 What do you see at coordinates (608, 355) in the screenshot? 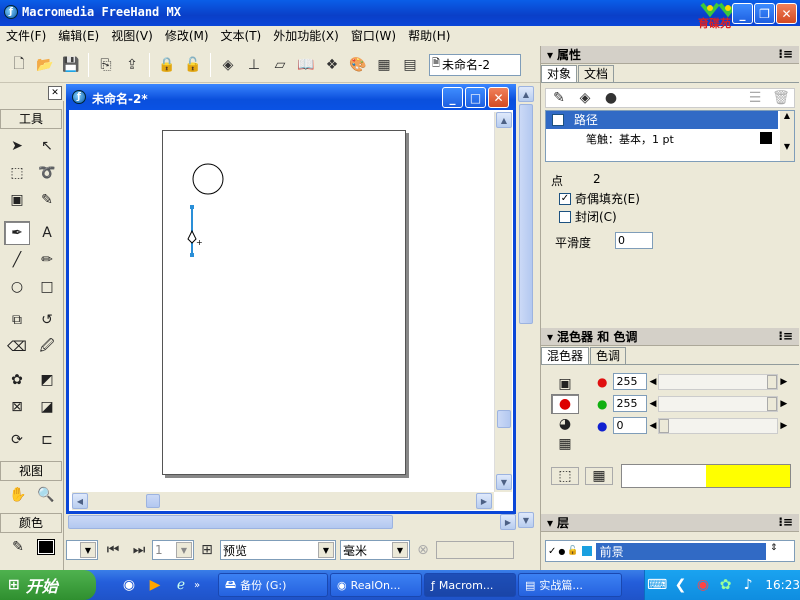
I see `tab-tints: 色调` at bounding box center [608, 355].